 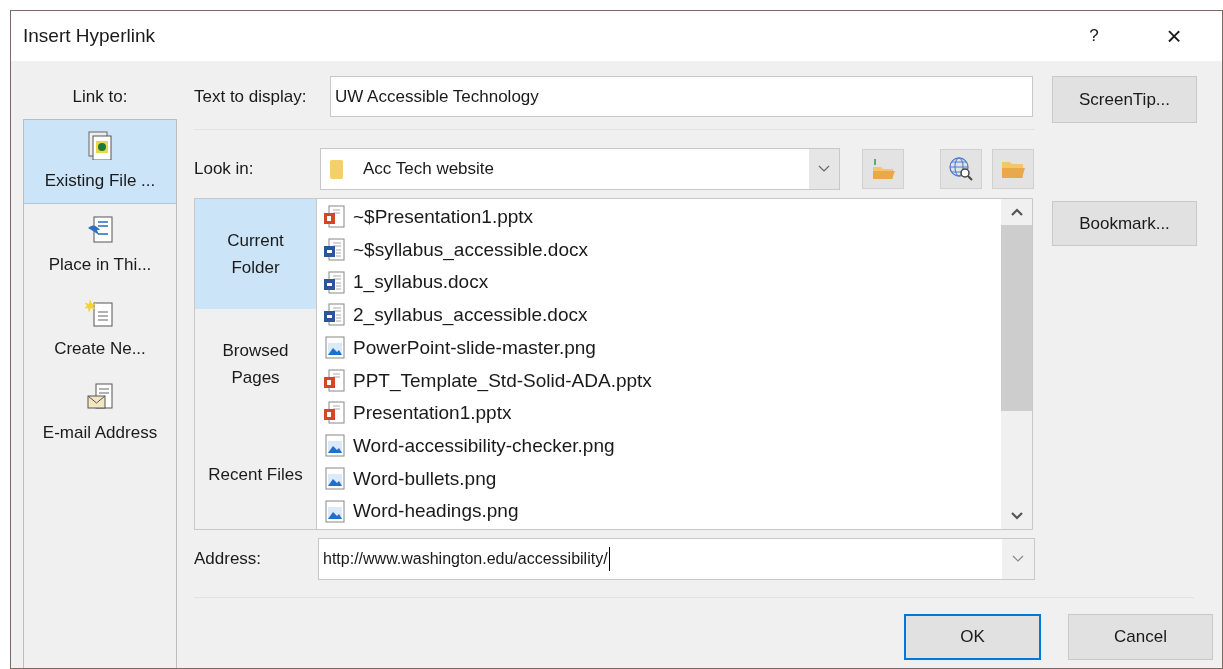 I want to click on link-to-option: E-mail Address, so click(x=100, y=414).